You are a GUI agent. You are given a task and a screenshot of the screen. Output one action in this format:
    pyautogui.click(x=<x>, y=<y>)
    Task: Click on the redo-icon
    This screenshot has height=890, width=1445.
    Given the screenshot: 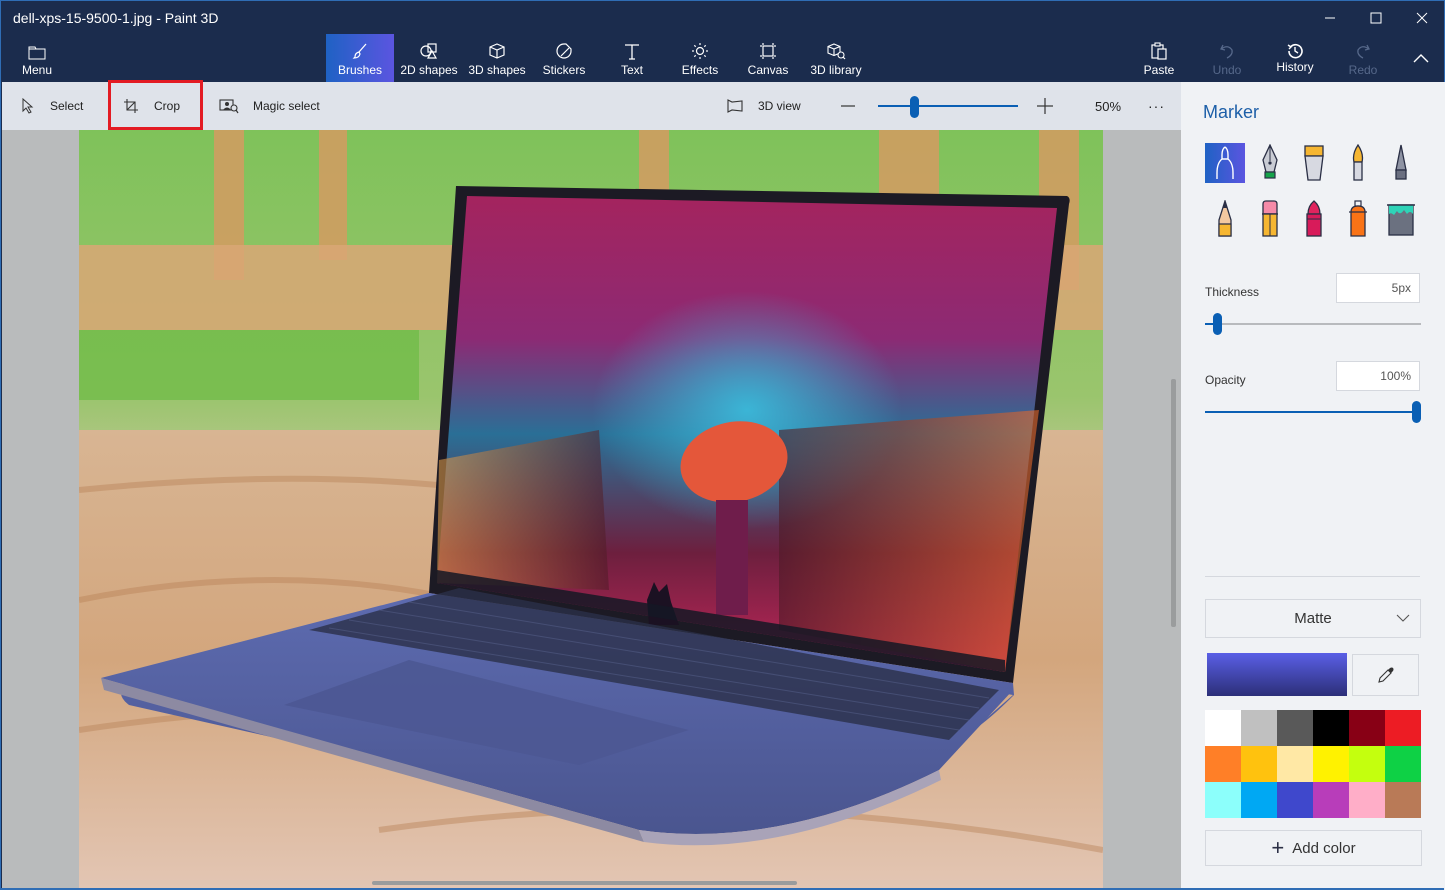 What is the action you would take?
    pyautogui.click(x=1363, y=51)
    